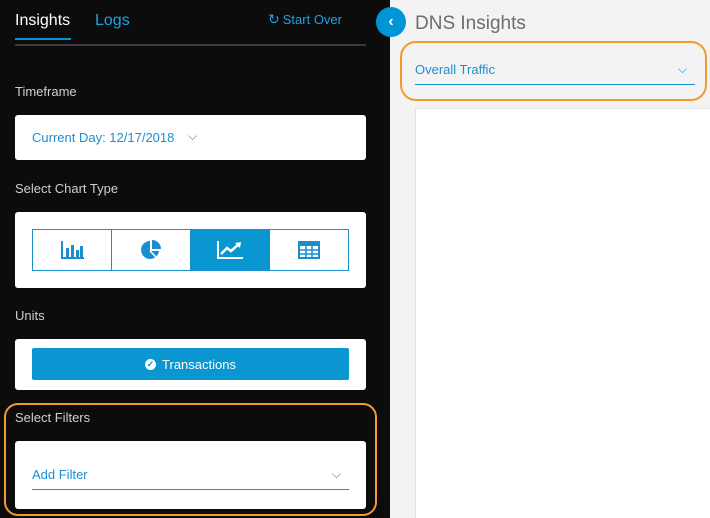 The height and width of the screenshot is (518, 710). I want to click on timeframe-dropdown: Current Day: 12/17/2018, so click(103, 137).